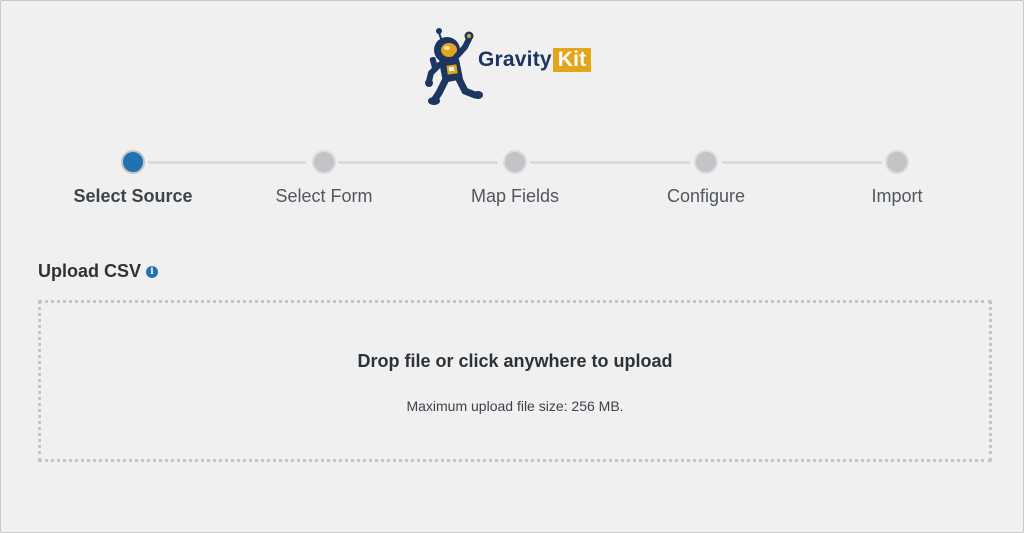  What do you see at coordinates (324, 196) in the screenshot?
I see `step-label: Select Form` at bounding box center [324, 196].